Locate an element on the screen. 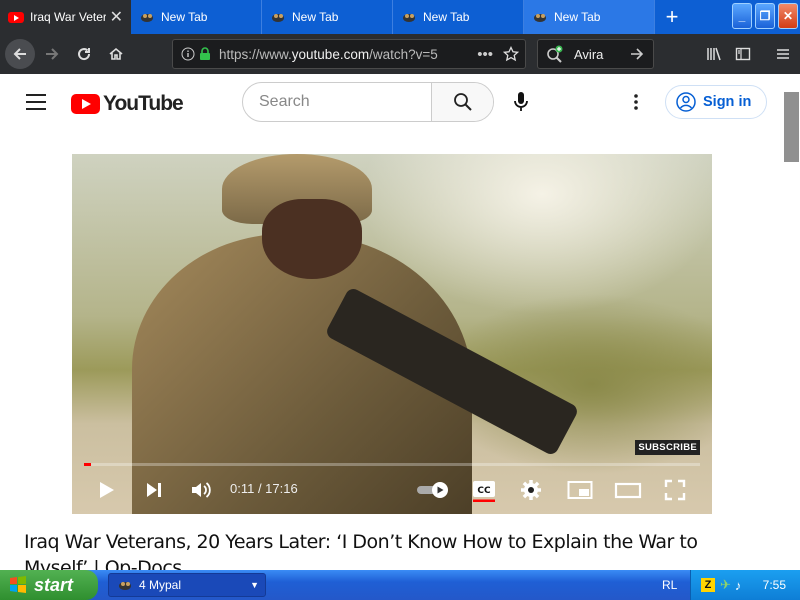 The image size is (800, 600). dropdown-arrow-icon: ▼ is located at coordinates (254, 585).